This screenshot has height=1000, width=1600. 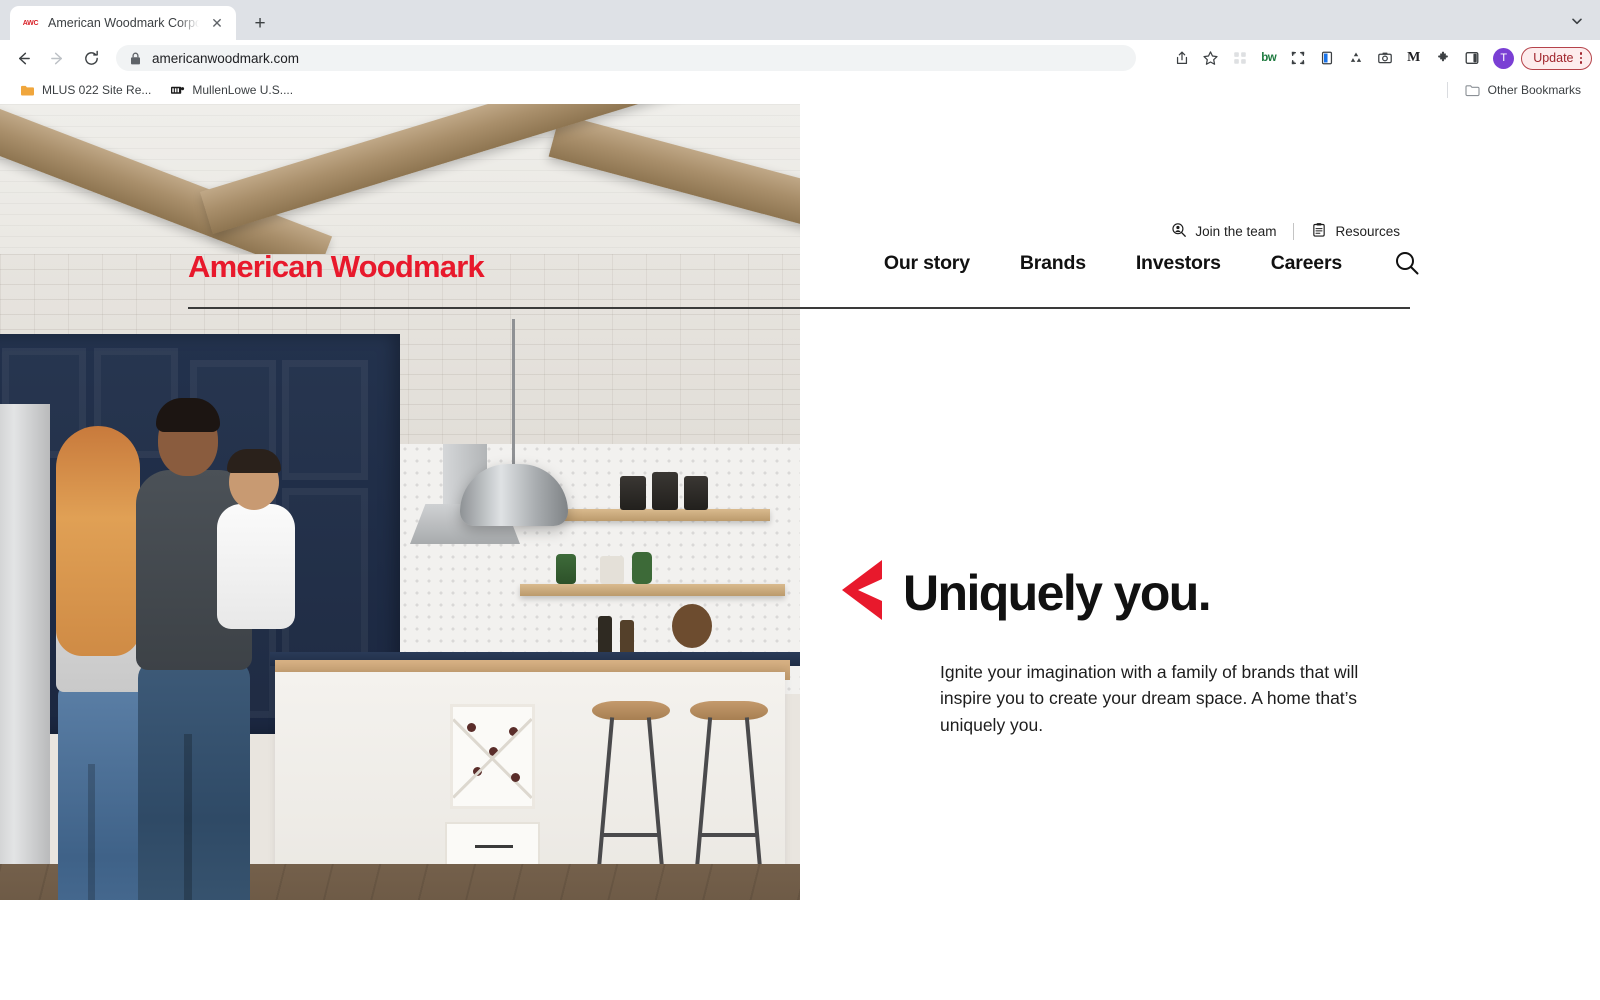 I want to click on forward-arrow-icon, so click(x=57, y=58).